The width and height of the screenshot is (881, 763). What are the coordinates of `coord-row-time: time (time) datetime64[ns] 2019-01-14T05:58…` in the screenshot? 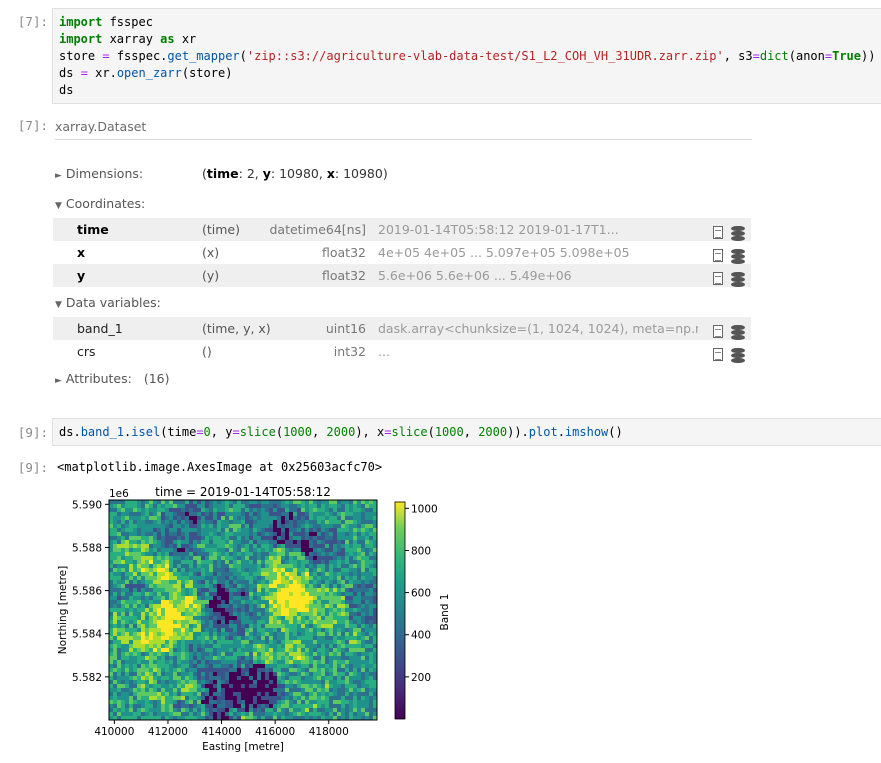 It's located at (402, 229).